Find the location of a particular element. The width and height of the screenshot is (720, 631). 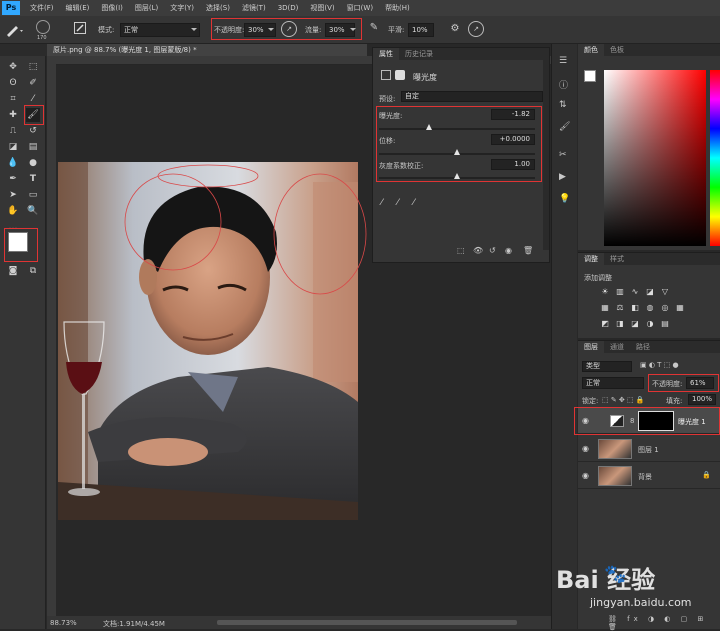

threshold-icon: ◪ is located at coordinates (635, 324).